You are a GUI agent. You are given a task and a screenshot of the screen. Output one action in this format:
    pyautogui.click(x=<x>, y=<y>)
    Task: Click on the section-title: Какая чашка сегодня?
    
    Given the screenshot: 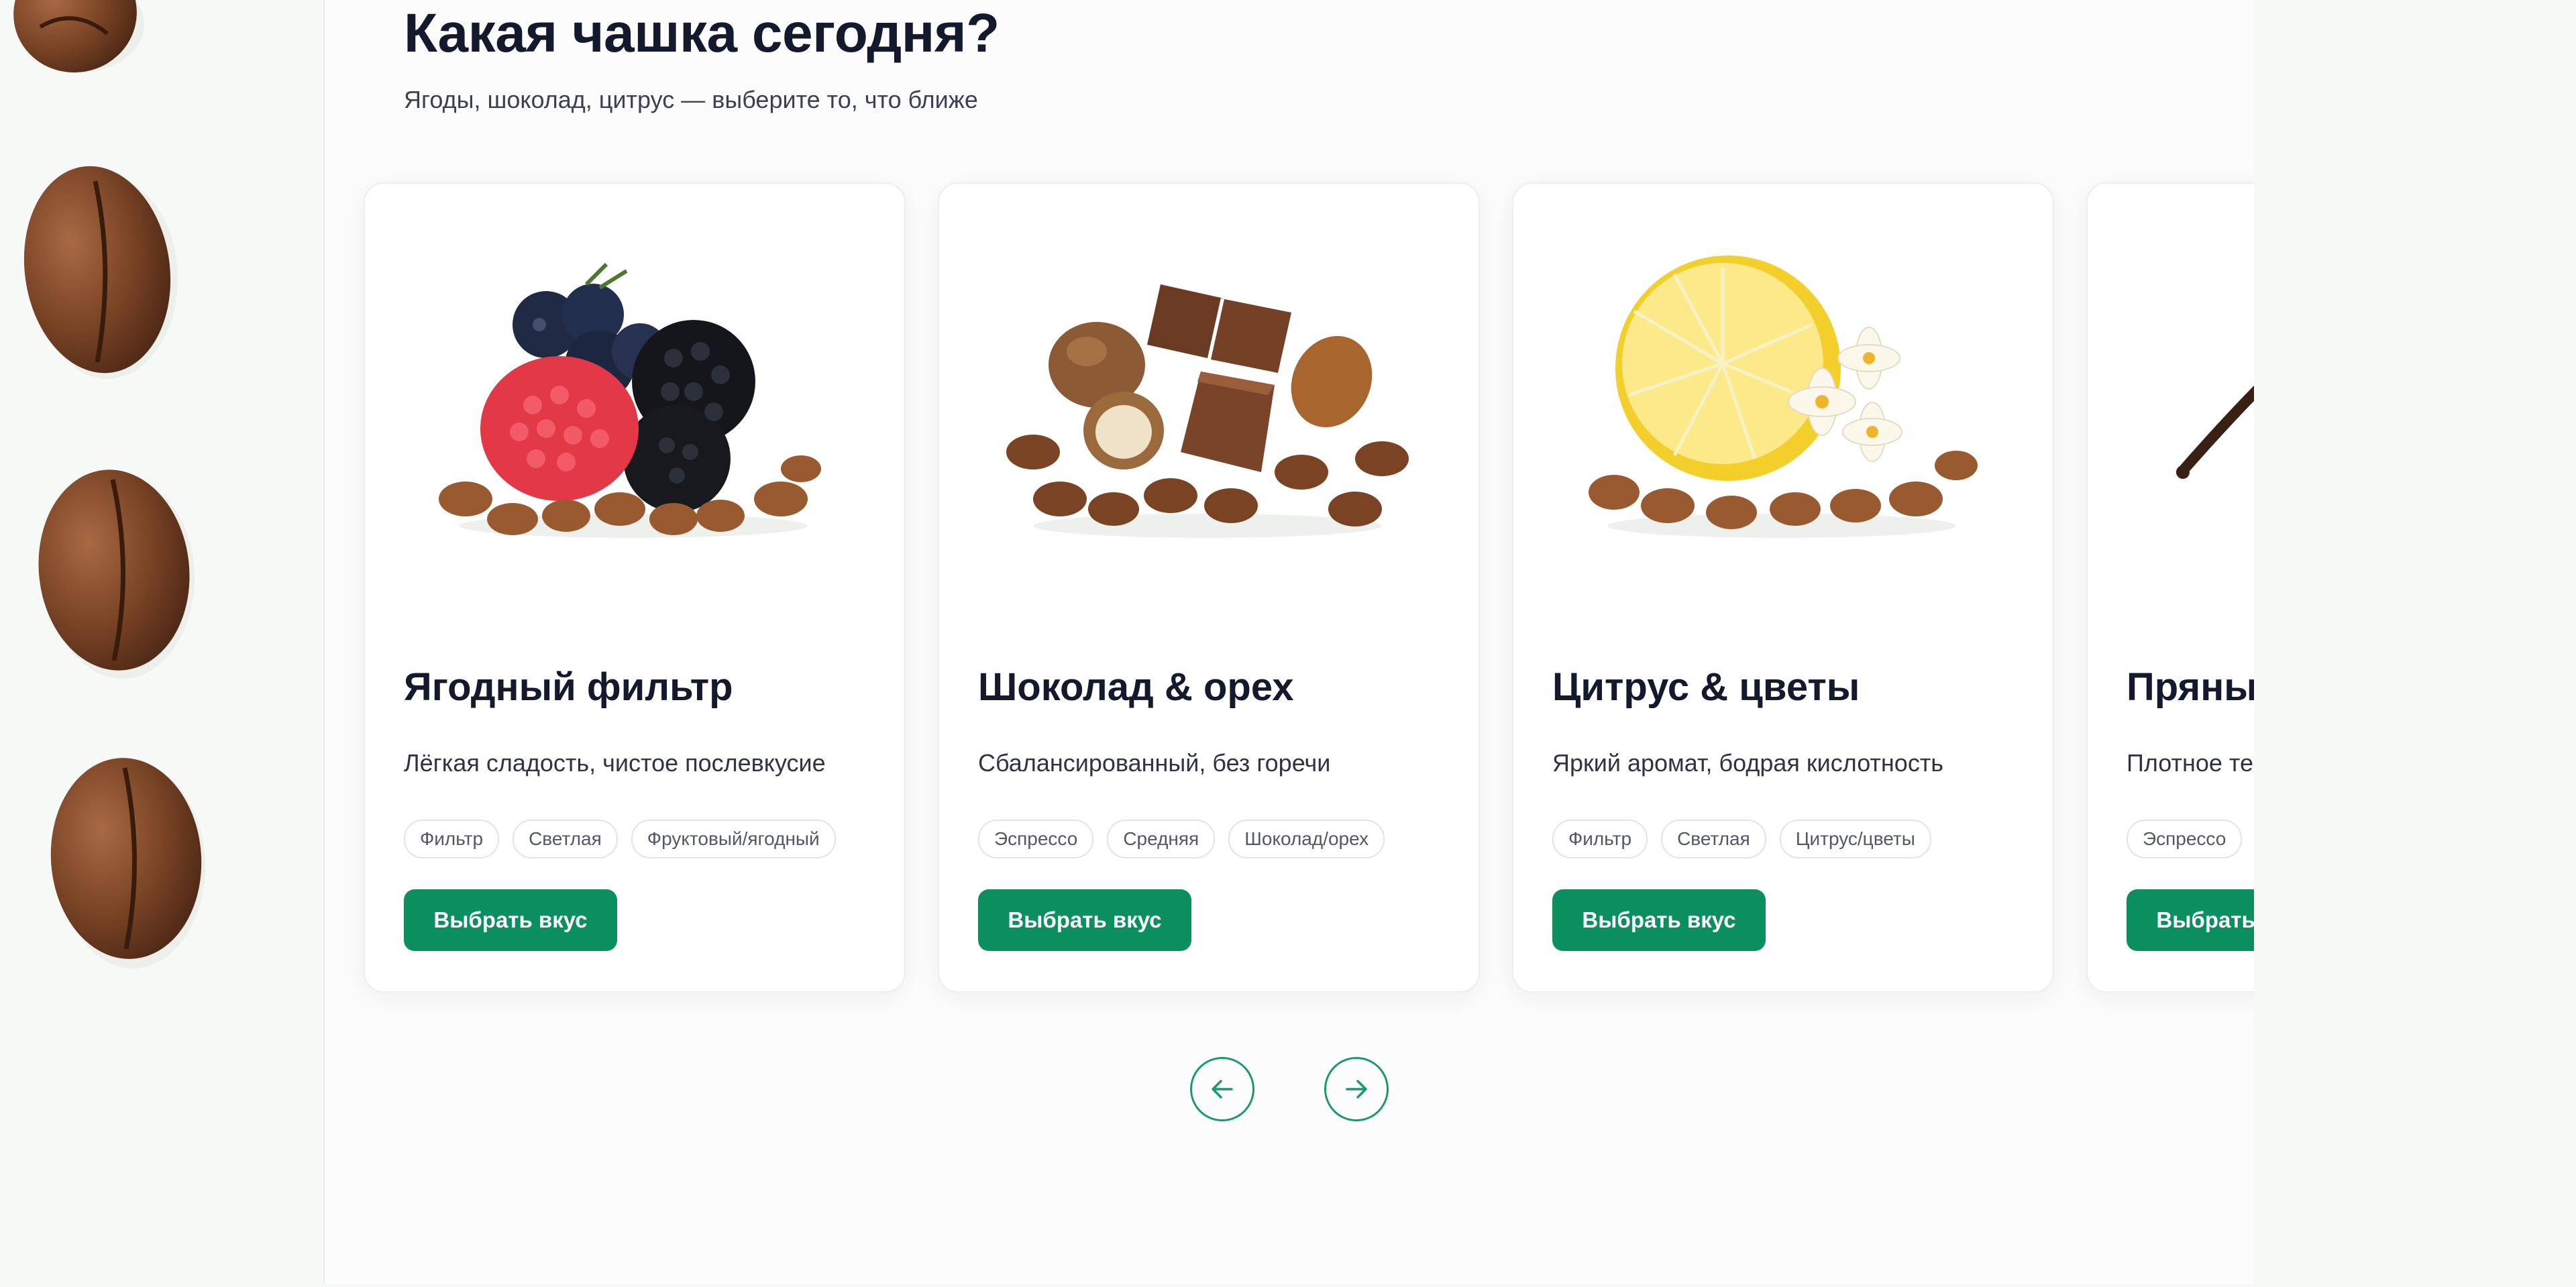 What is the action you would take?
    pyautogui.click(x=702, y=33)
    